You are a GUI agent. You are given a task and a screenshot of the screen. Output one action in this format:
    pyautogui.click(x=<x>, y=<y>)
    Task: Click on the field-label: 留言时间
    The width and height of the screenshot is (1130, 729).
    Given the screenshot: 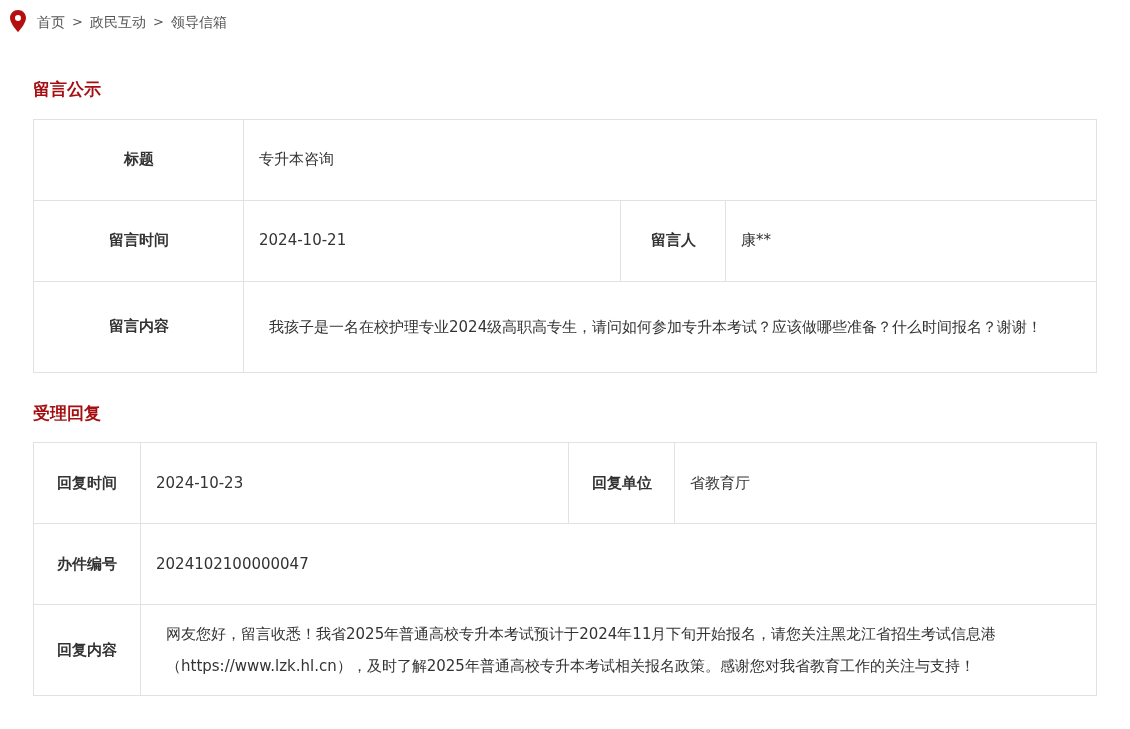 What is the action you would take?
    pyautogui.click(x=139, y=241)
    